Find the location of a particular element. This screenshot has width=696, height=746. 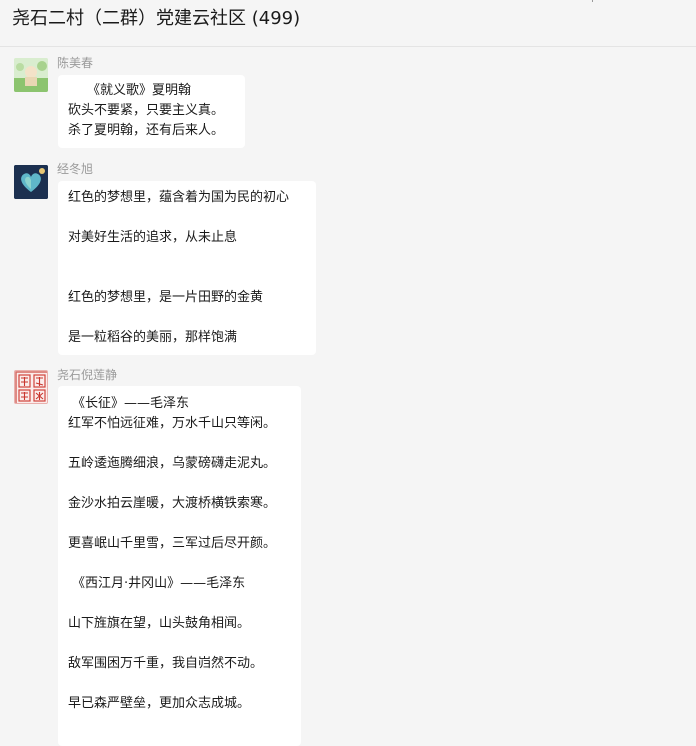

message-line: 是一粒稻谷的美丽，那样饱满 is located at coordinates (153, 337).